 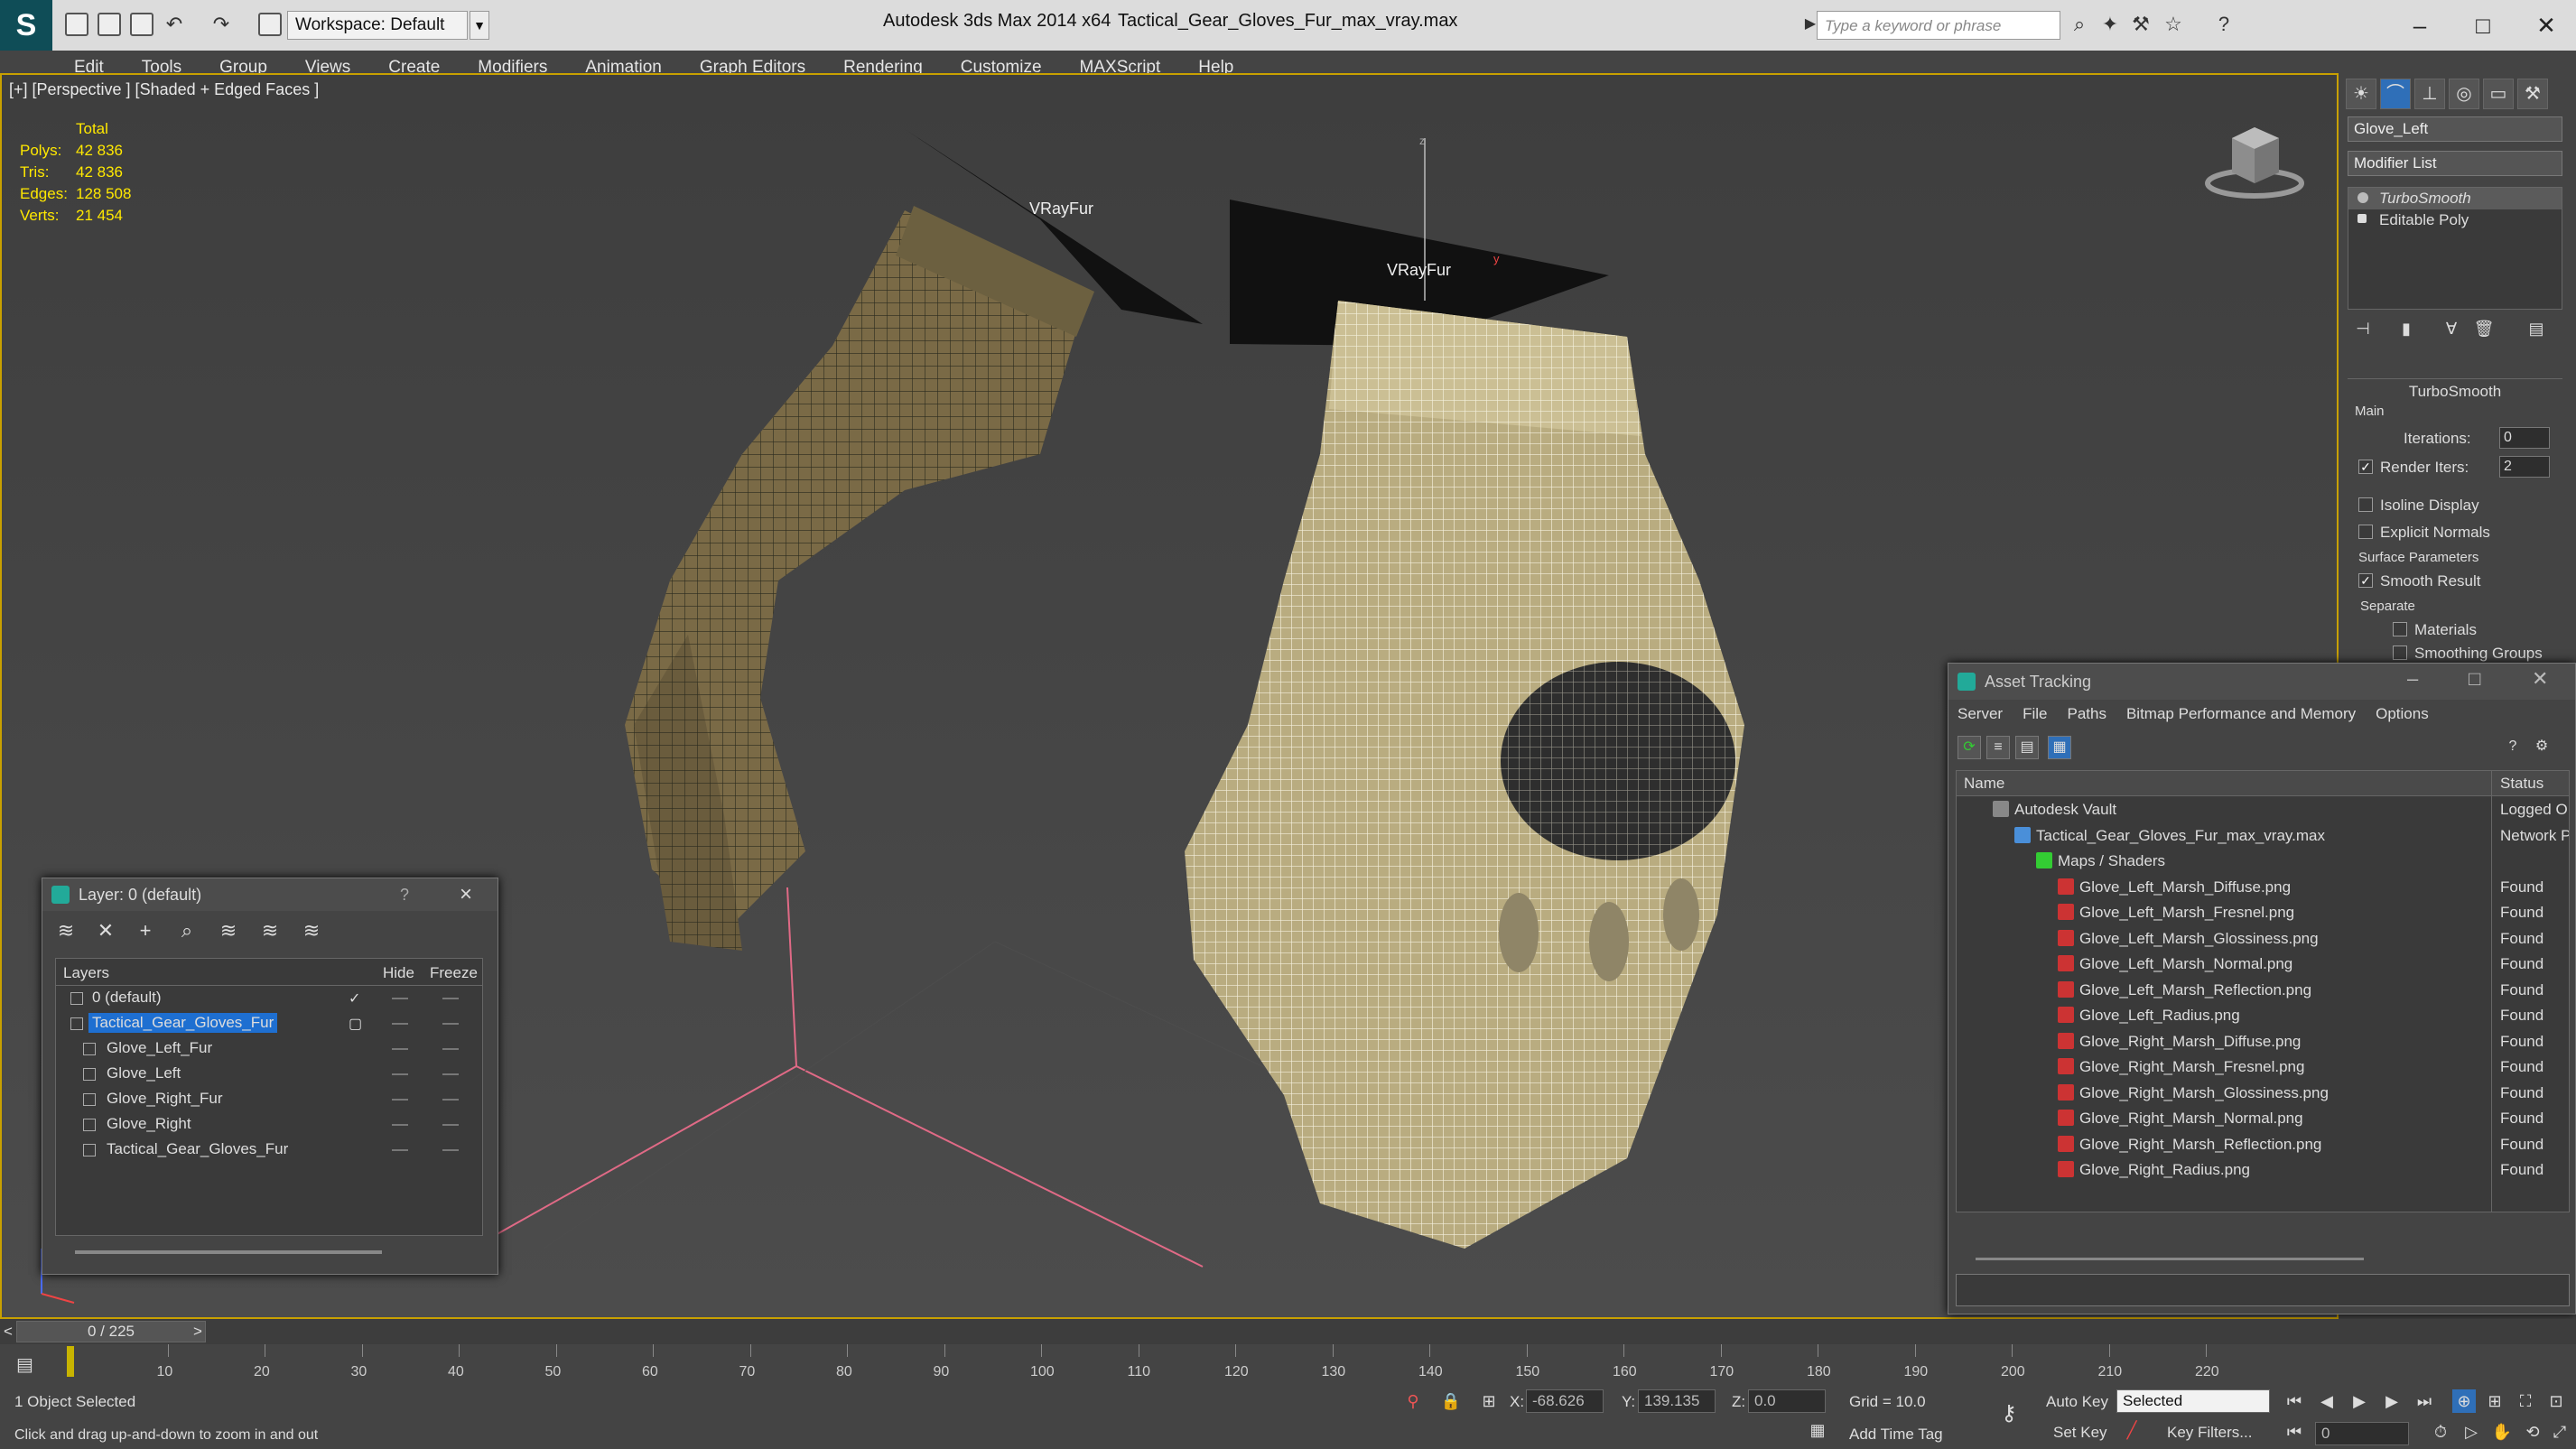 I want to click on utilities-tab-icon: ⚒, so click(x=2532, y=94).